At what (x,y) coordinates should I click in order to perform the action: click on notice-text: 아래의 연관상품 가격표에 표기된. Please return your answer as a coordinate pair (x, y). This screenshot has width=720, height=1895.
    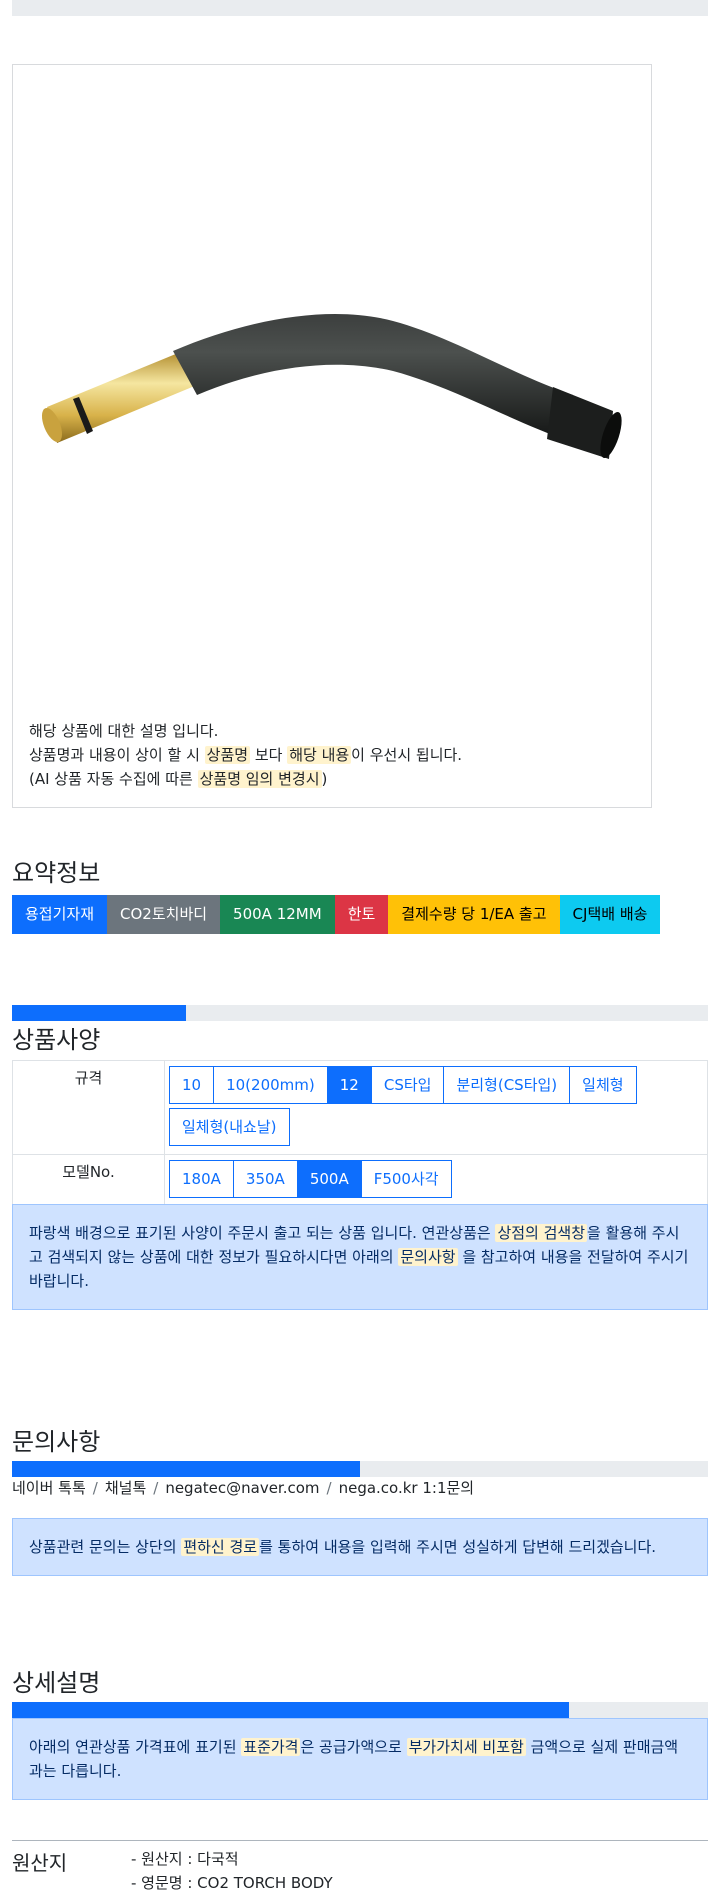
    Looking at the image, I should click on (135, 1747).